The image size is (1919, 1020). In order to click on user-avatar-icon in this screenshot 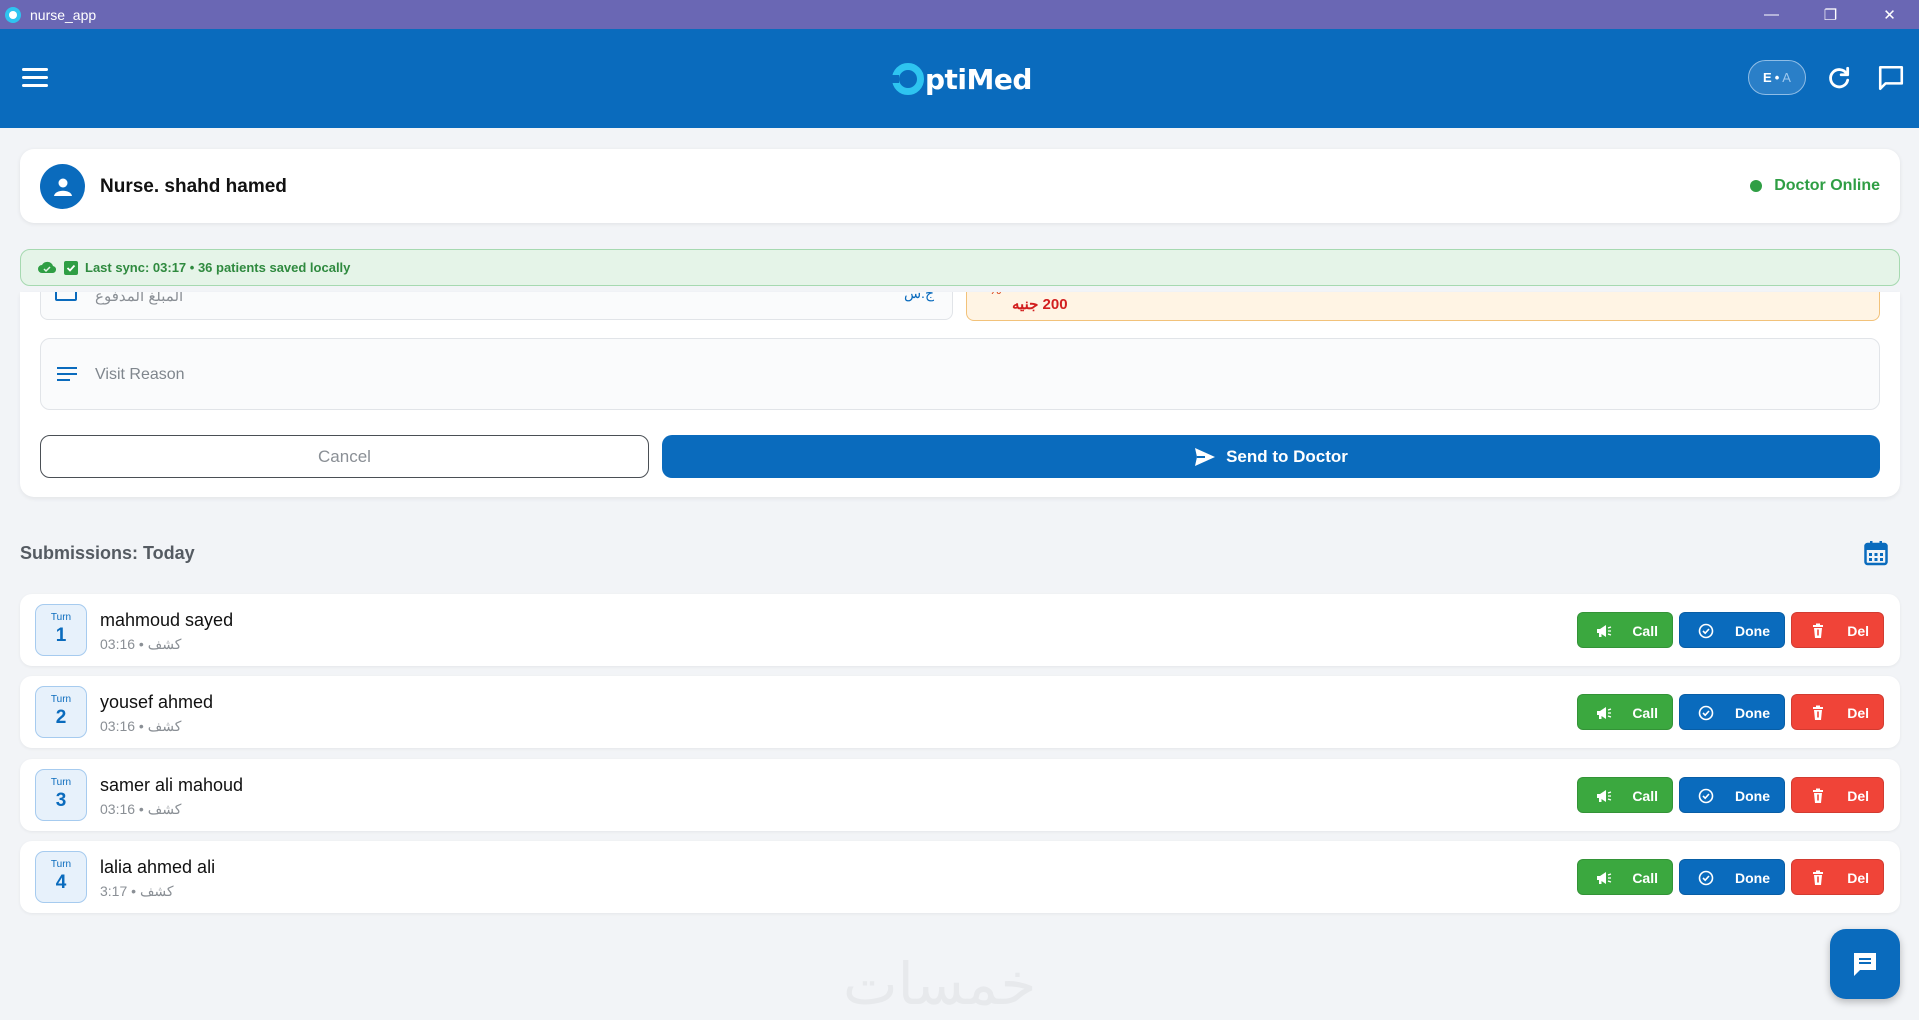, I will do `click(62, 186)`.